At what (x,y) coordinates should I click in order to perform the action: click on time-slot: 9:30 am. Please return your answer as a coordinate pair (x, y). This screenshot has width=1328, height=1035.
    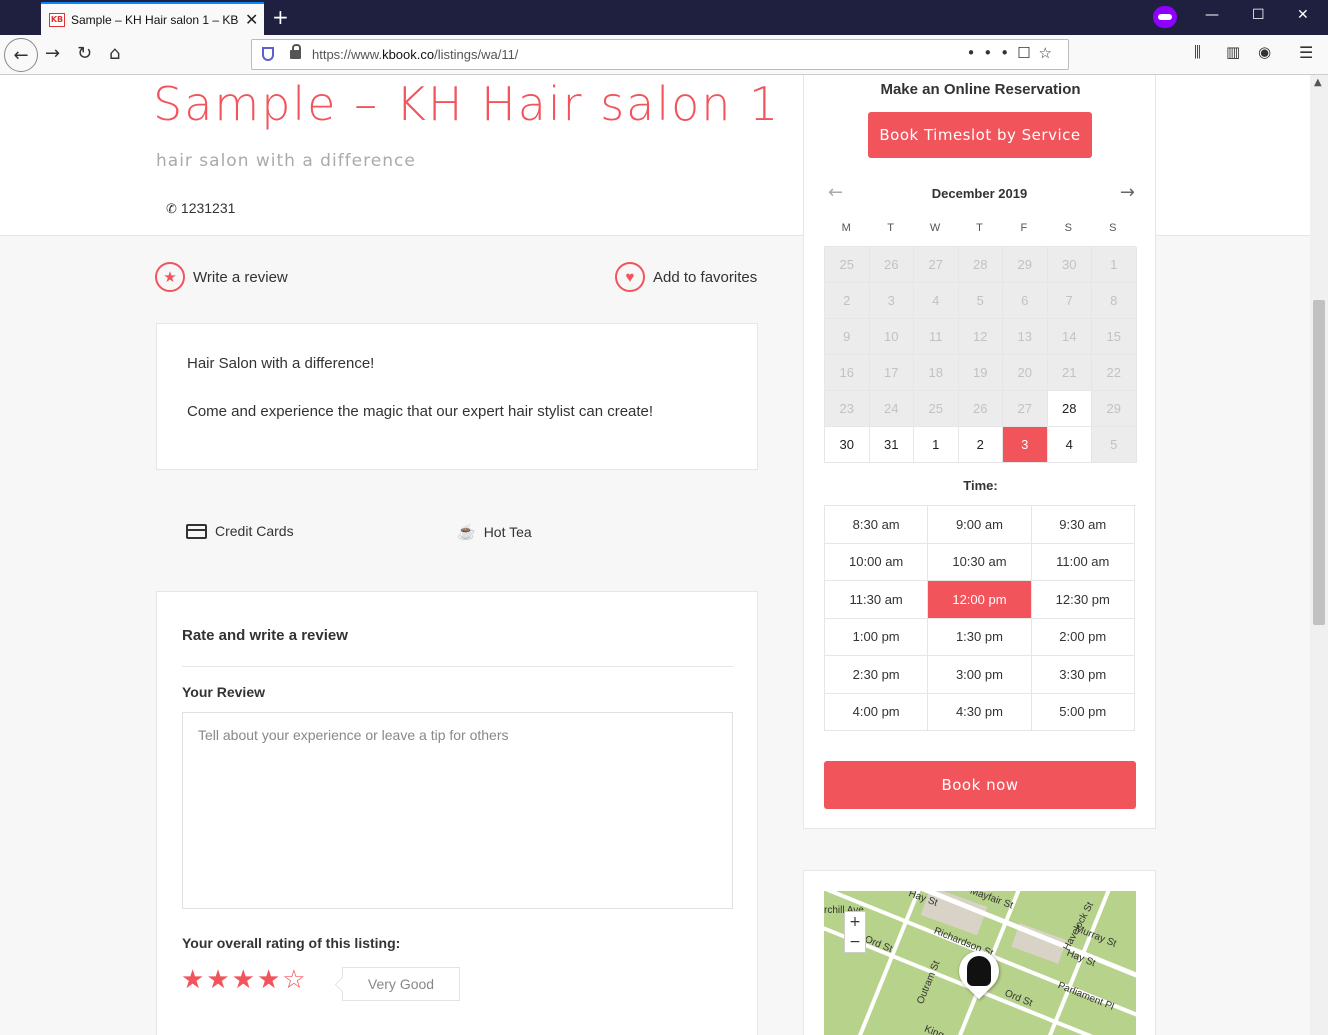
    Looking at the image, I should click on (1083, 525).